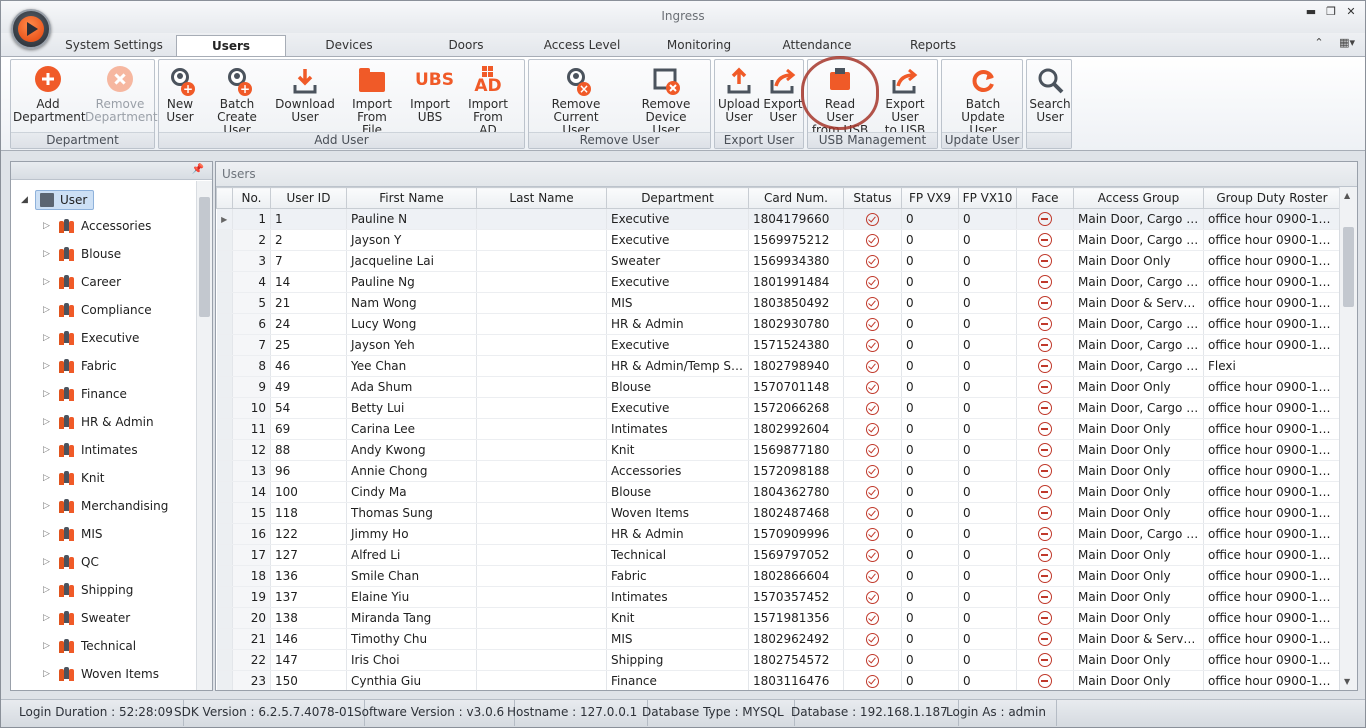 This screenshot has width=1366, height=728. Describe the element at coordinates (349, 46) in the screenshot. I see `tab-devices: Devices` at that location.